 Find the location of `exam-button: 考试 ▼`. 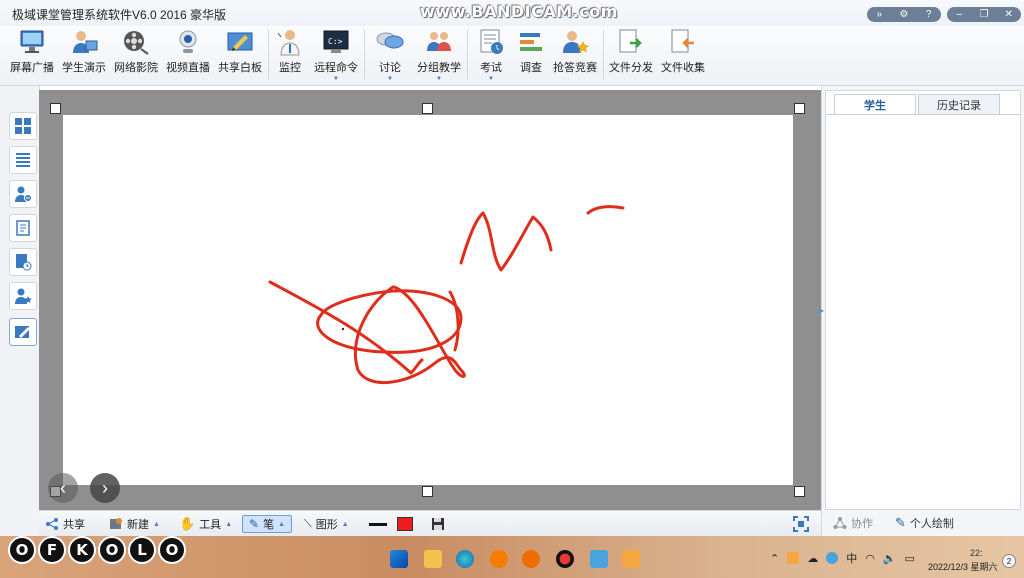

exam-button: 考试 ▼ is located at coordinates (491, 55).